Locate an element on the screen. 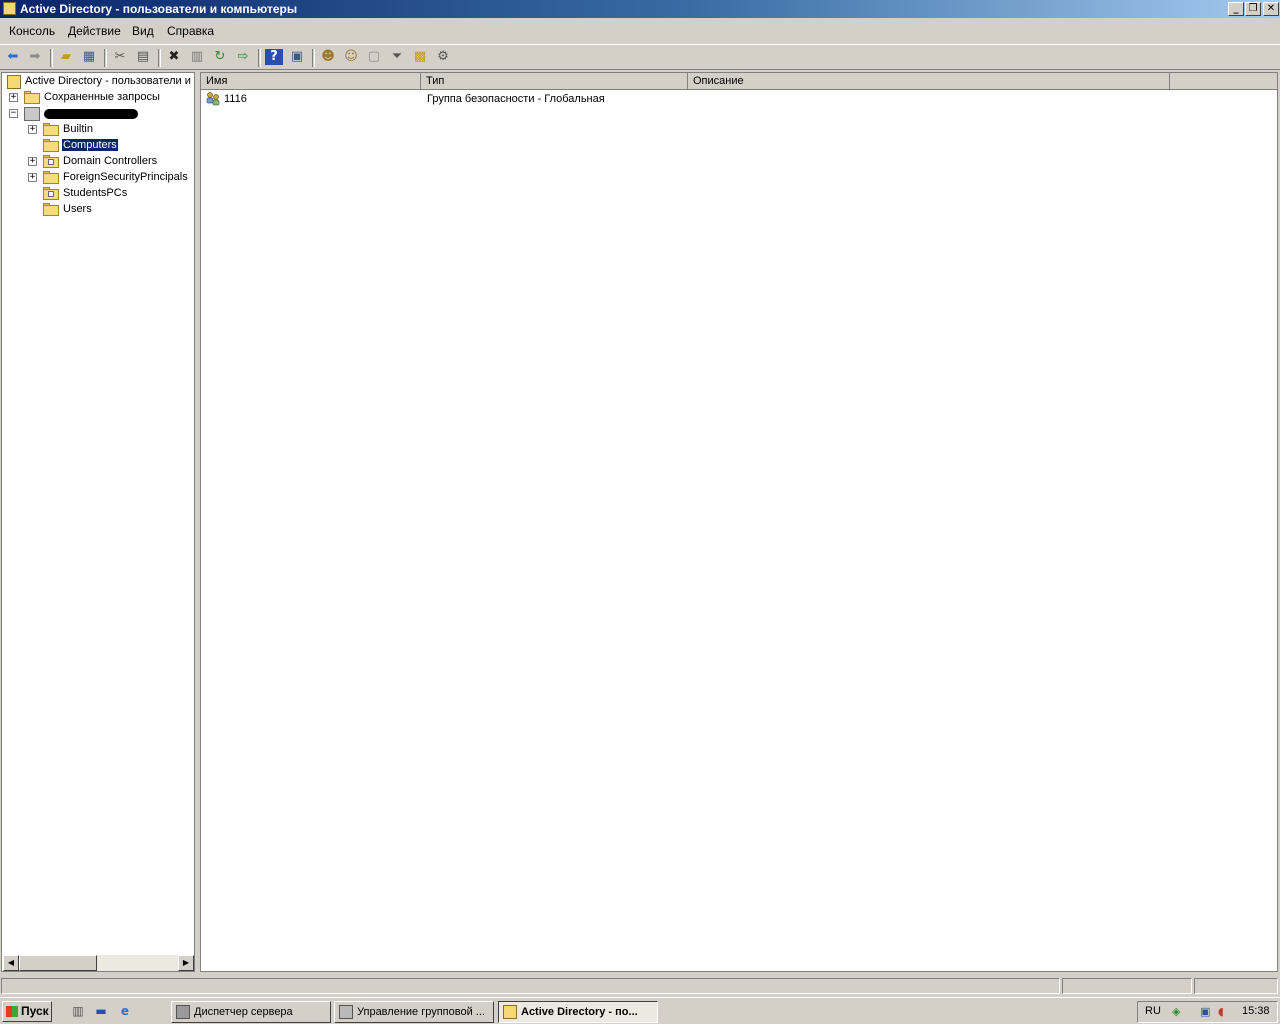 The image size is (1280, 1024). export-list-icon: ⇨ is located at coordinates (243, 57).